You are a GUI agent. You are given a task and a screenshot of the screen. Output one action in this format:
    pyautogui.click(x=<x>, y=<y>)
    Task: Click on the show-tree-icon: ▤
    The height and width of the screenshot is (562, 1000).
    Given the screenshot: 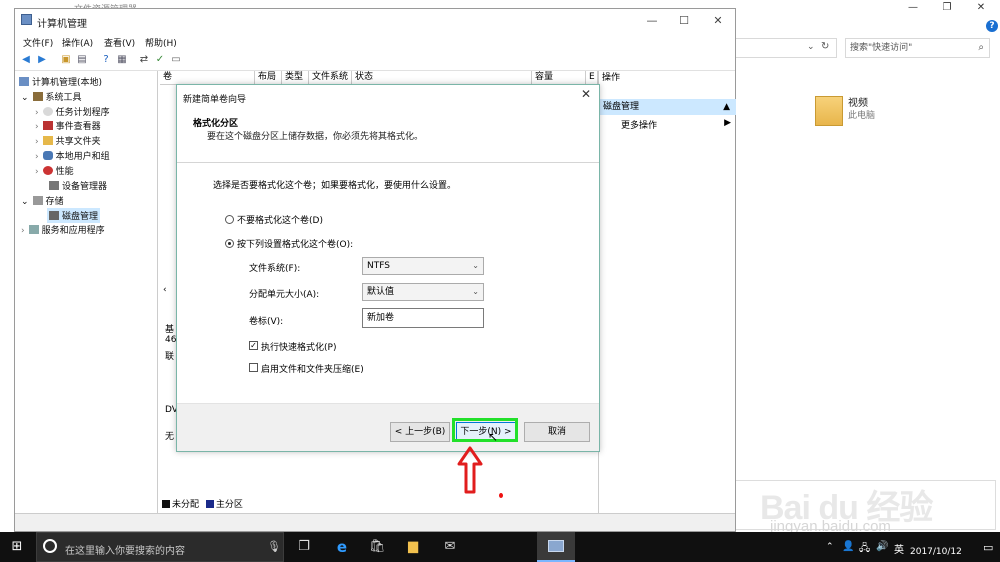 What is the action you would take?
    pyautogui.click(x=82, y=60)
    